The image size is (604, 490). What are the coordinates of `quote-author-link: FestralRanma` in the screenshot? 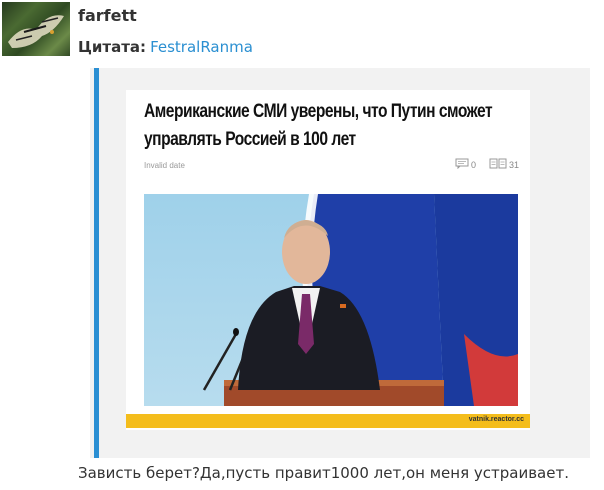 It's located at (201, 47).